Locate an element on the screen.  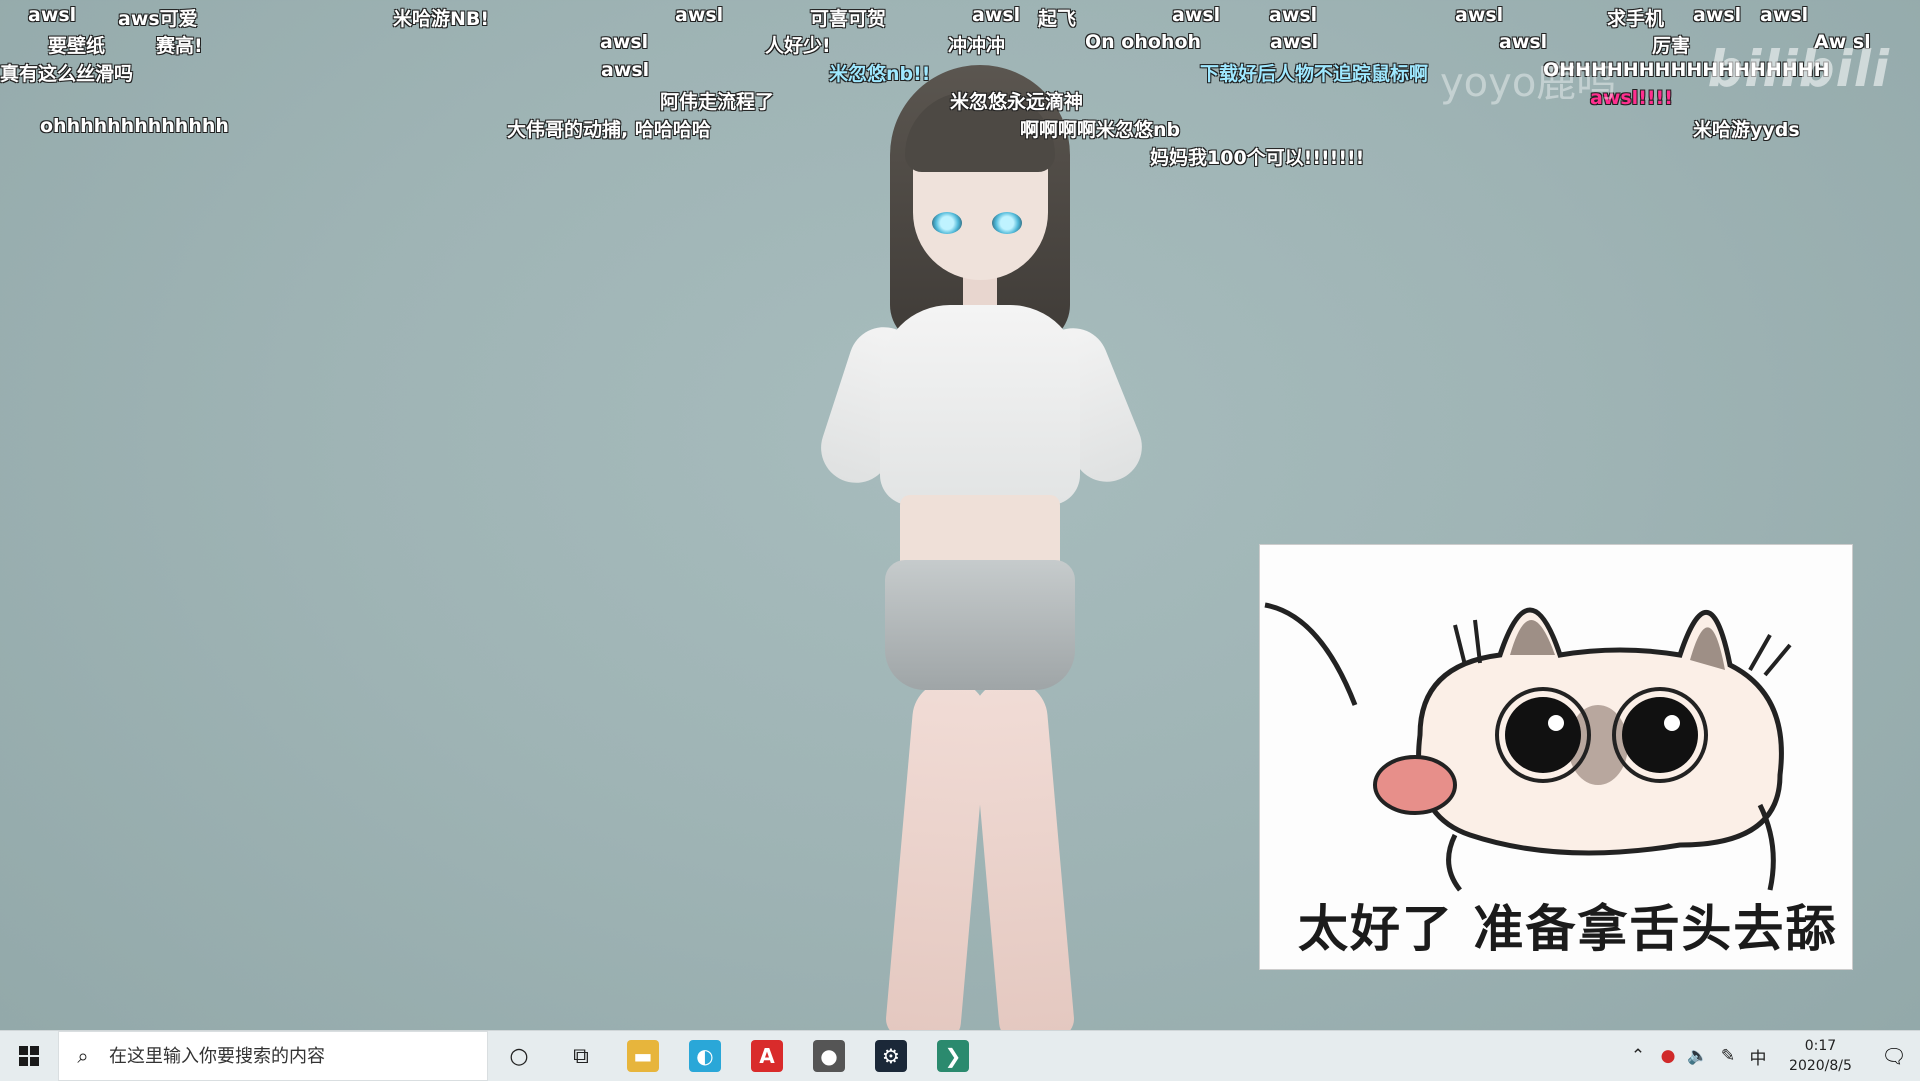
app-arrow-icon: ❯ is located at coordinates (953, 1056).